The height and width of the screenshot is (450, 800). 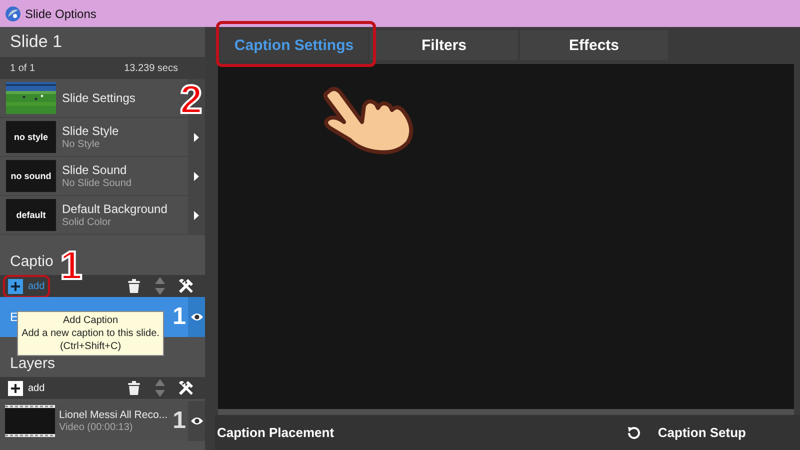 What do you see at coordinates (96, 427) in the screenshot?
I see `layer-subtitle: Video (00:00:13)` at bounding box center [96, 427].